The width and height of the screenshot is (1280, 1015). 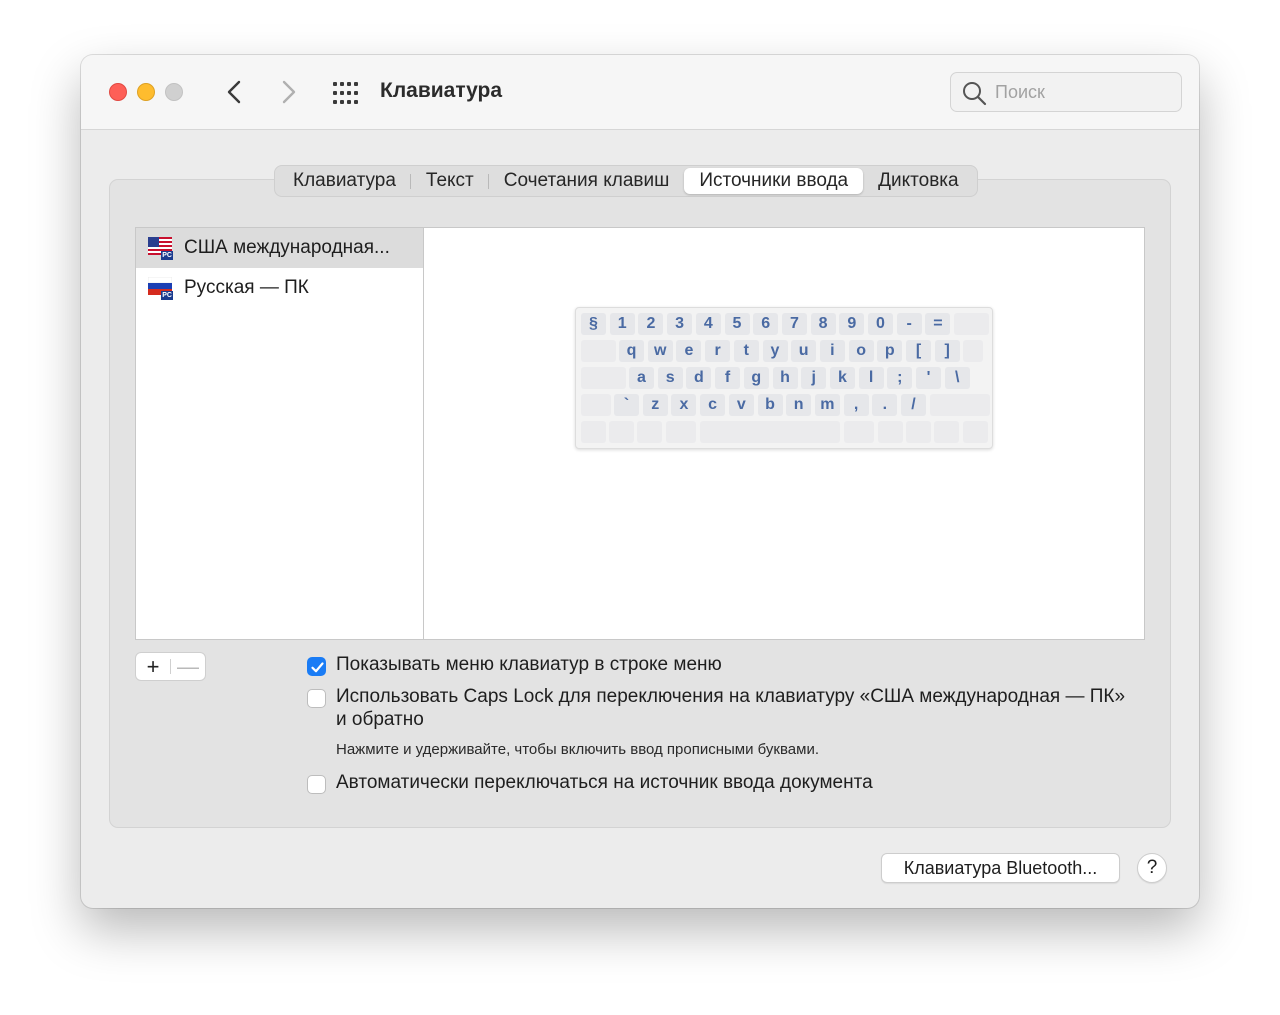 I want to click on show-menu-checkbox, so click(x=316, y=666).